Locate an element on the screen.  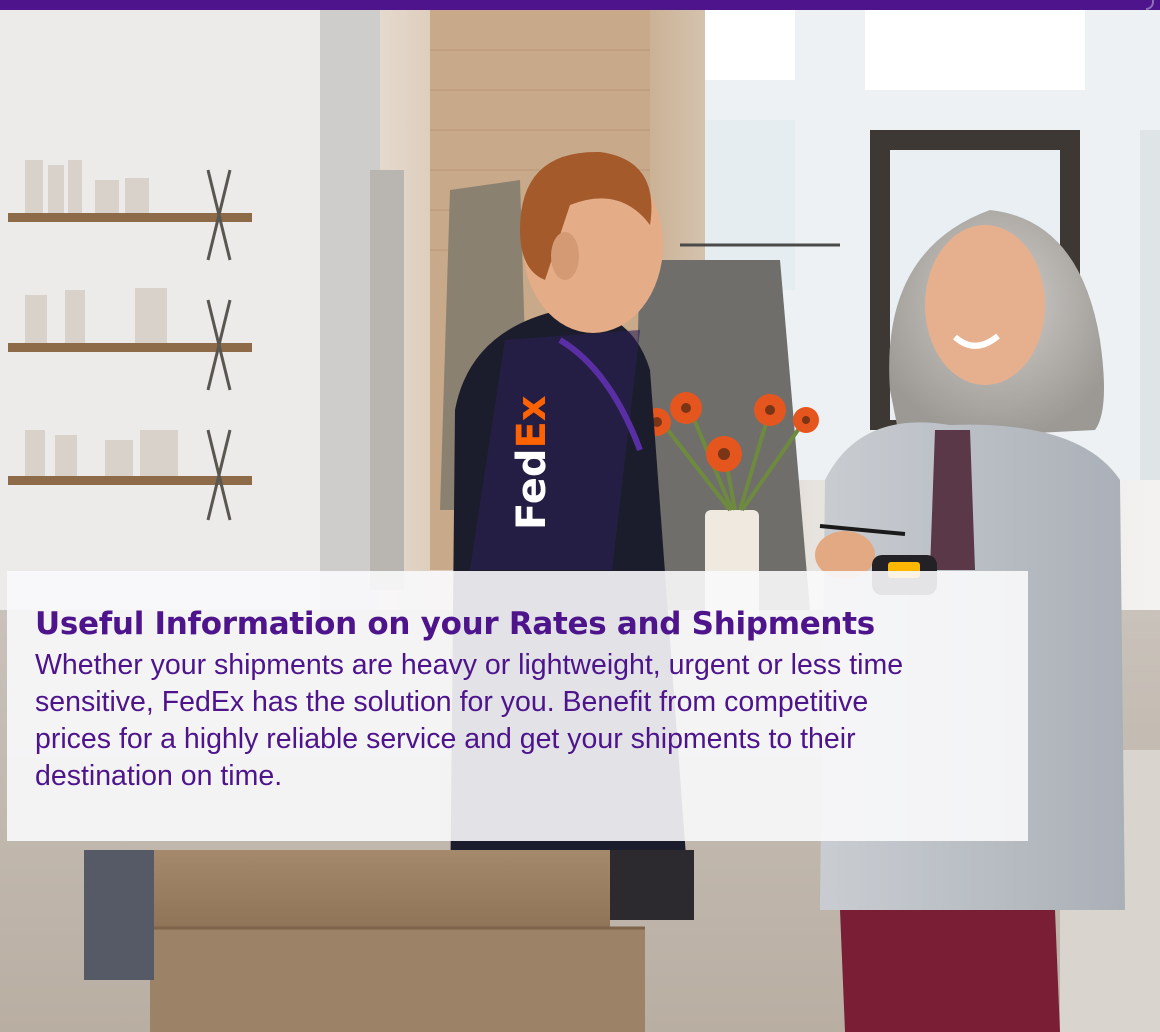
courier-uniform-logo-text: FedEx is located at coordinates (532, 462).